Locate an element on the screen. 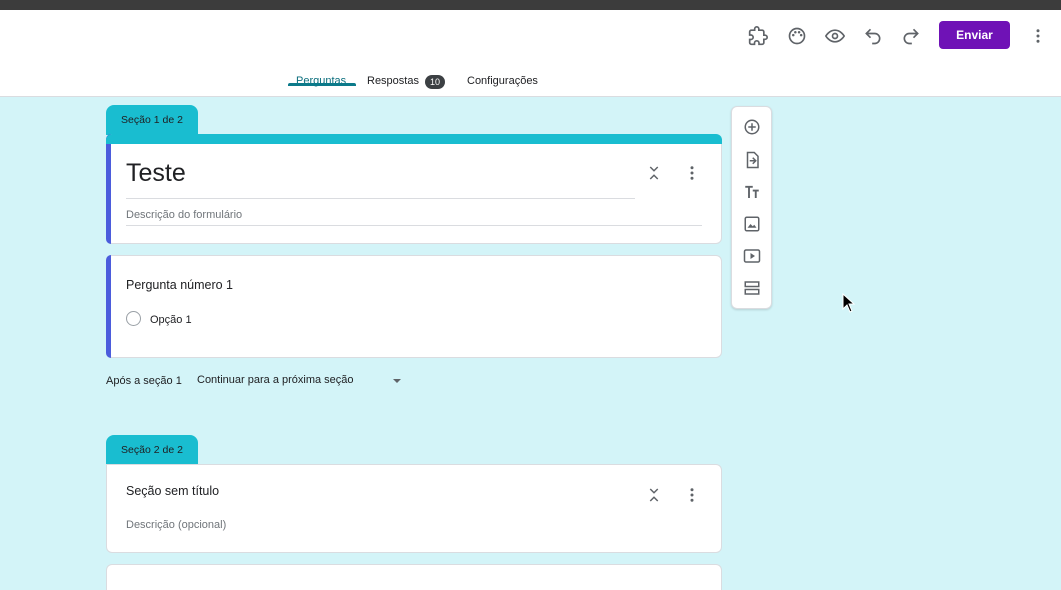 Image resolution: width=1061 pixels, height=590 pixels. tab-responses: Respostas 10 is located at coordinates (406, 83).